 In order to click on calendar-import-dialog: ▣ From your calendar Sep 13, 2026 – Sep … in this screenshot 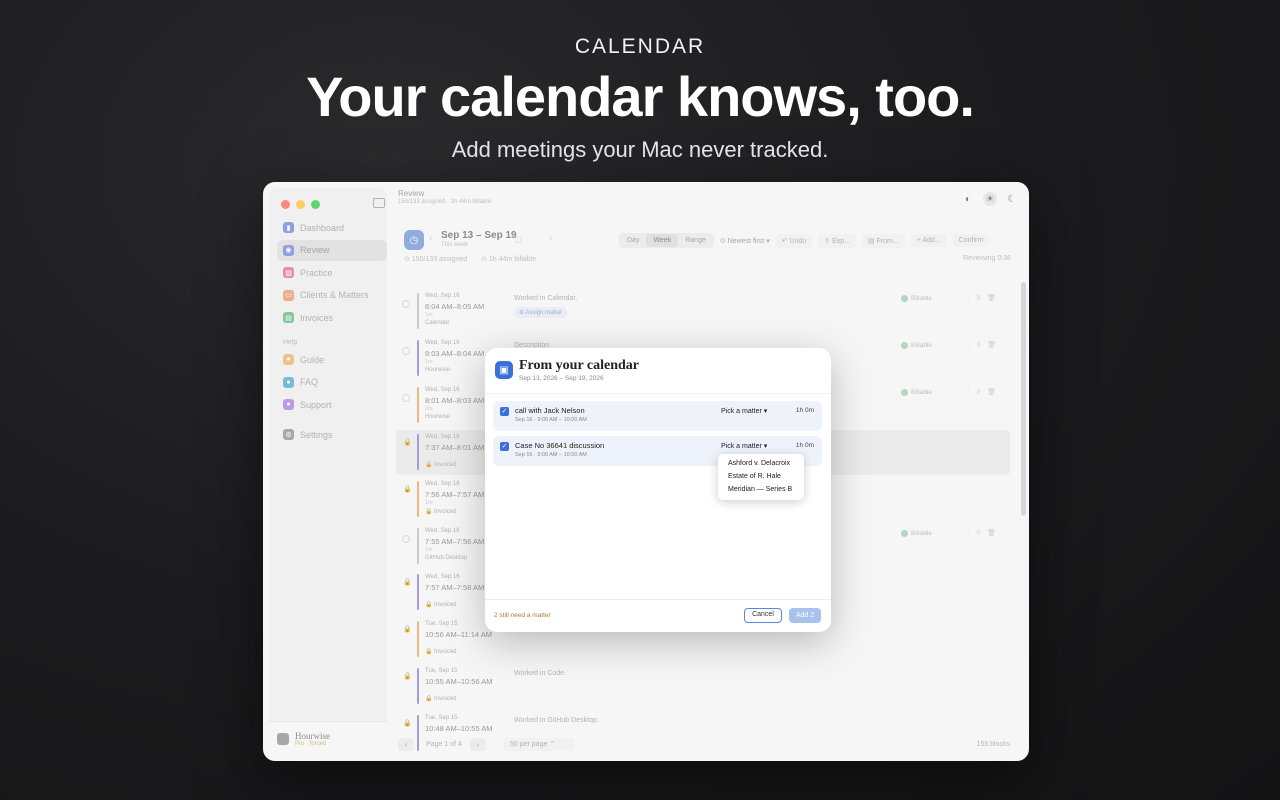, I will do `click(658, 490)`.